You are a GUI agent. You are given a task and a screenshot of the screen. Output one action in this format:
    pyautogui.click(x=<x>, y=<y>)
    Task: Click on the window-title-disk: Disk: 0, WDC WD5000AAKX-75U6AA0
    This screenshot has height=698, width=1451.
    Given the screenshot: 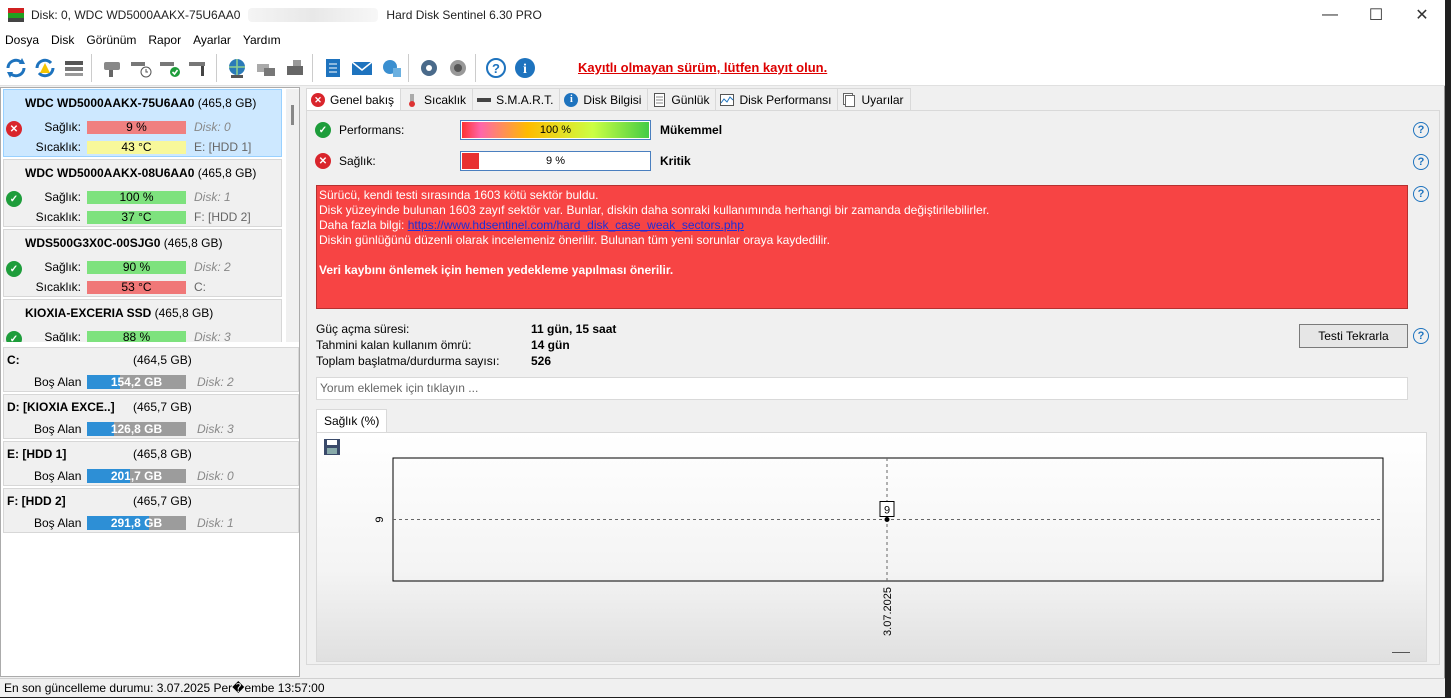 What is the action you would take?
    pyautogui.click(x=136, y=15)
    